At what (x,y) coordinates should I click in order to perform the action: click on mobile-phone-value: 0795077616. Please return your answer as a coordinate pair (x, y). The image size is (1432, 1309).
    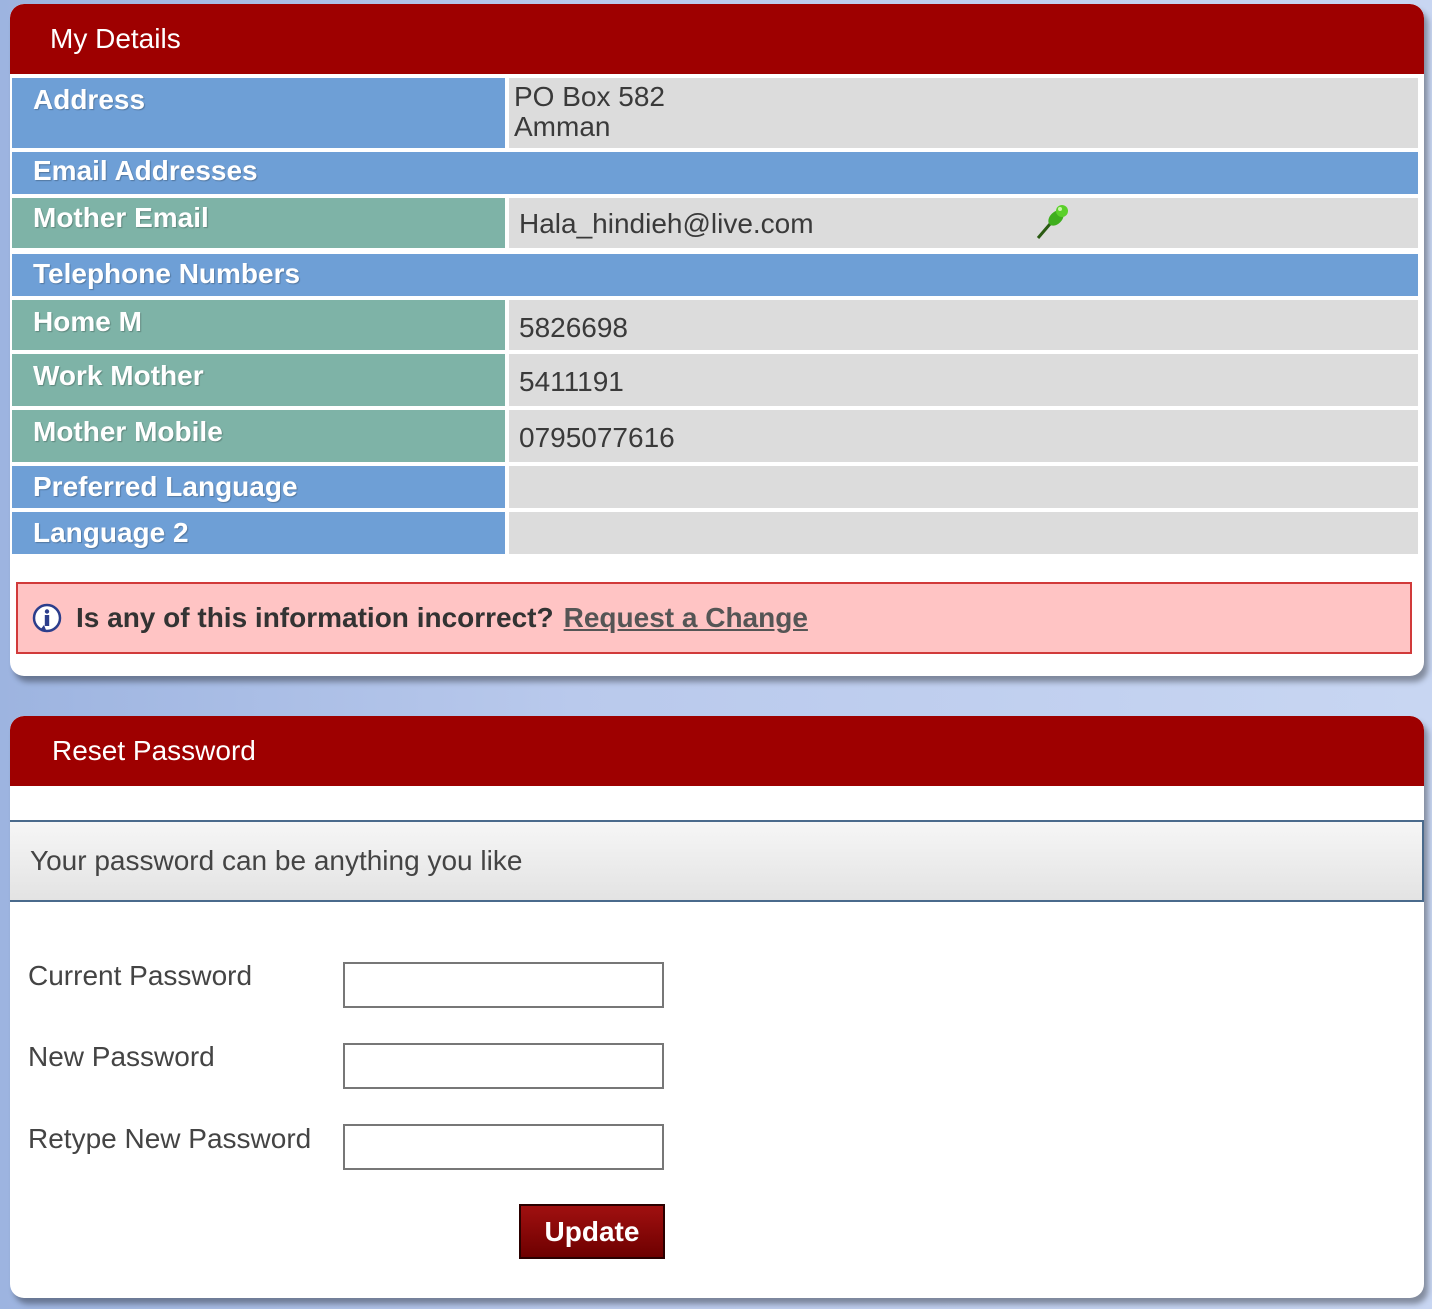
    Looking at the image, I should click on (963, 436).